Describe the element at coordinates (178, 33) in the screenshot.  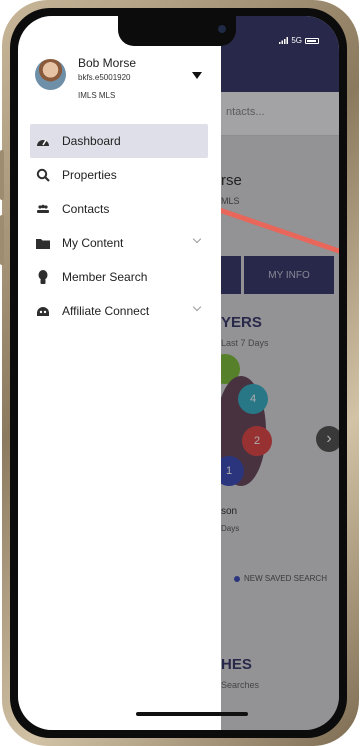
I see `status-bar: 4:46 PM 5G` at that location.